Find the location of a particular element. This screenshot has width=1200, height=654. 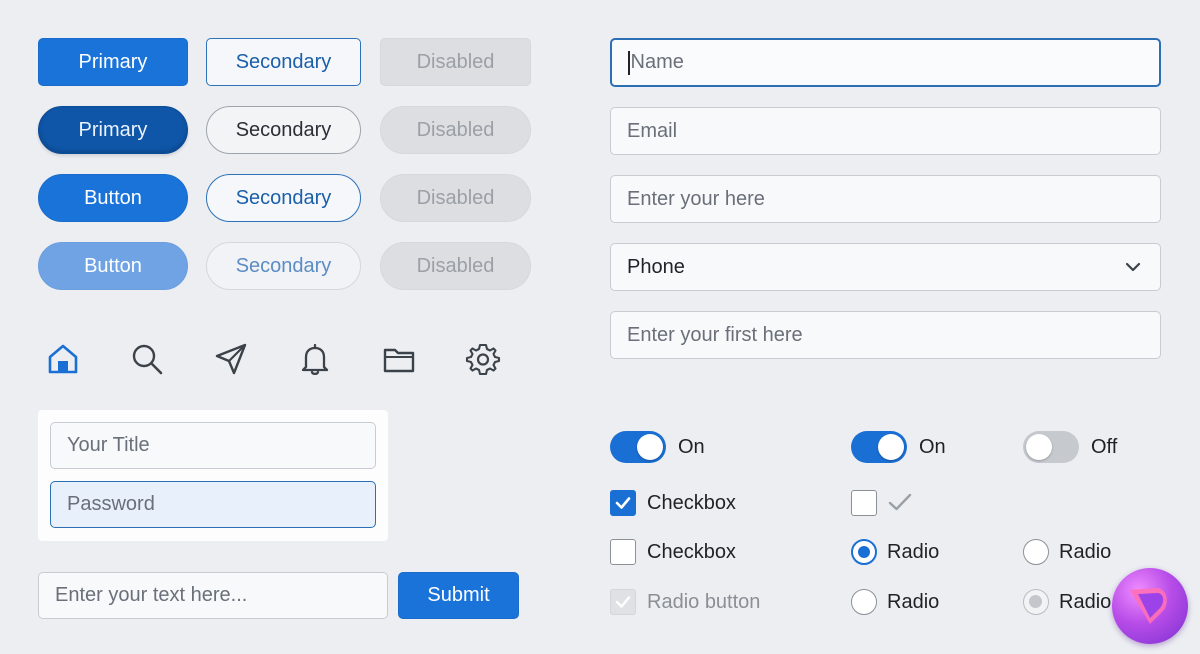

send-icon is located at coordinates (231, 359).